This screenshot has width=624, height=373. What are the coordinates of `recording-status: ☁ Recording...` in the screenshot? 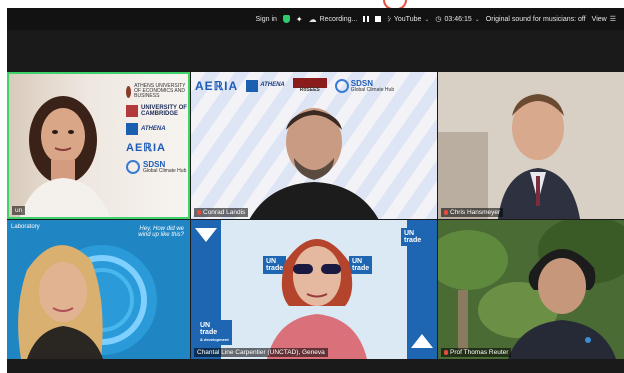 It's located at (333, 19).